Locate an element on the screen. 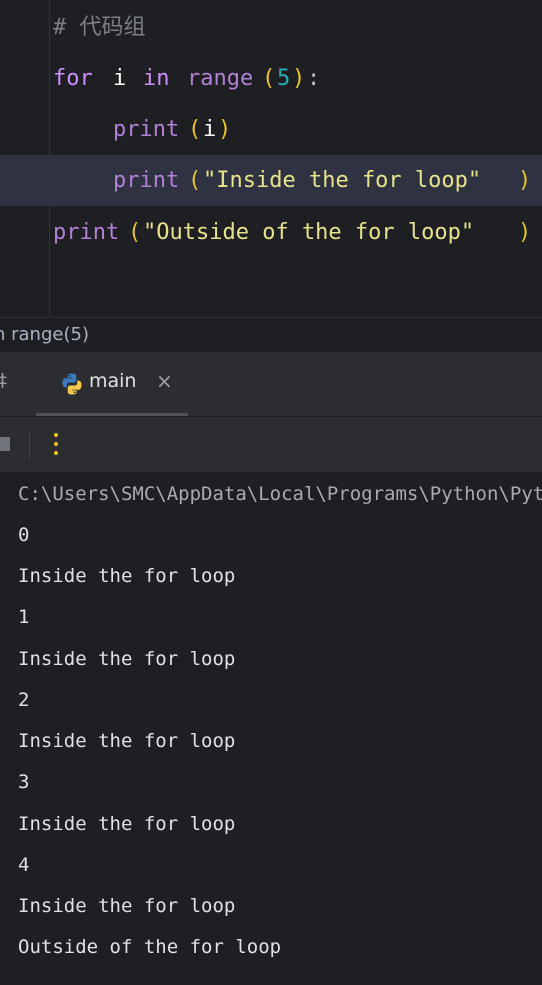 This screenshot has height=985, width=542. code-line-2: for i in range ( 5 ) : is located at coordinates (271, 78).